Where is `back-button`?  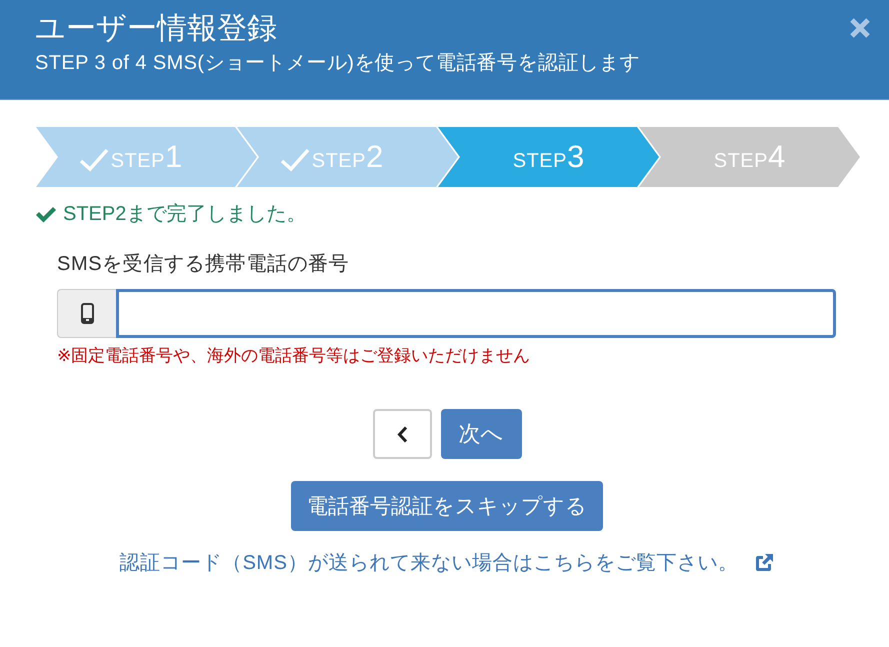
back-button is located at coordinates (402, 434).